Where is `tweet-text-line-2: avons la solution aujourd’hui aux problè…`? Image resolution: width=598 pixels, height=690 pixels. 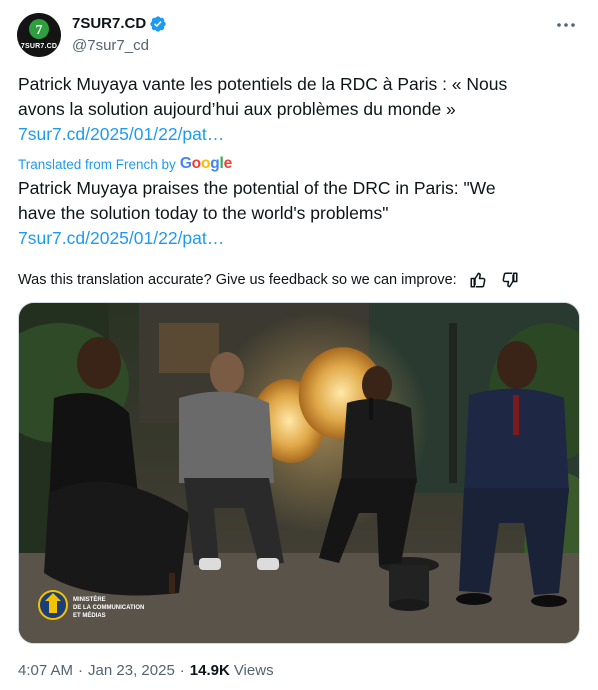
tweet-text-line-2: avons la solution aujourd’hui aux problè… is located at coordinates (237, 109).